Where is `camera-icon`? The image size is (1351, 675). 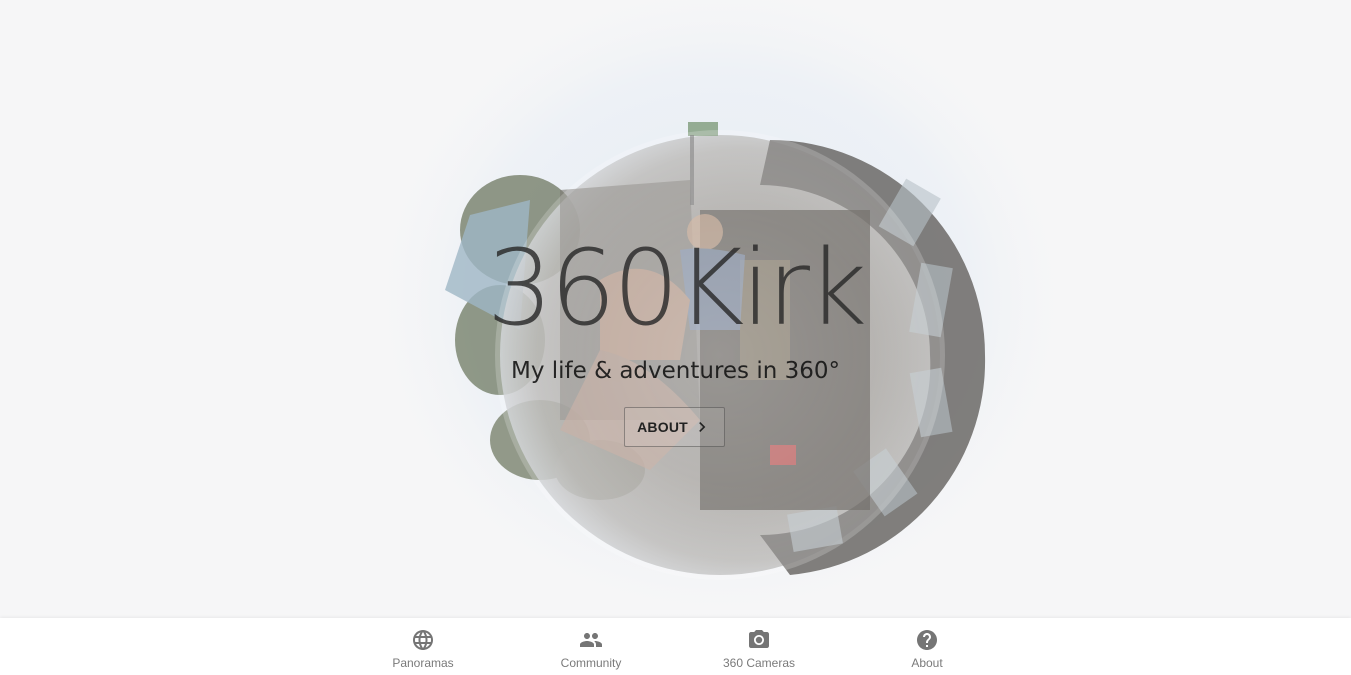 camera-icon is located at coordinates (759, 639).